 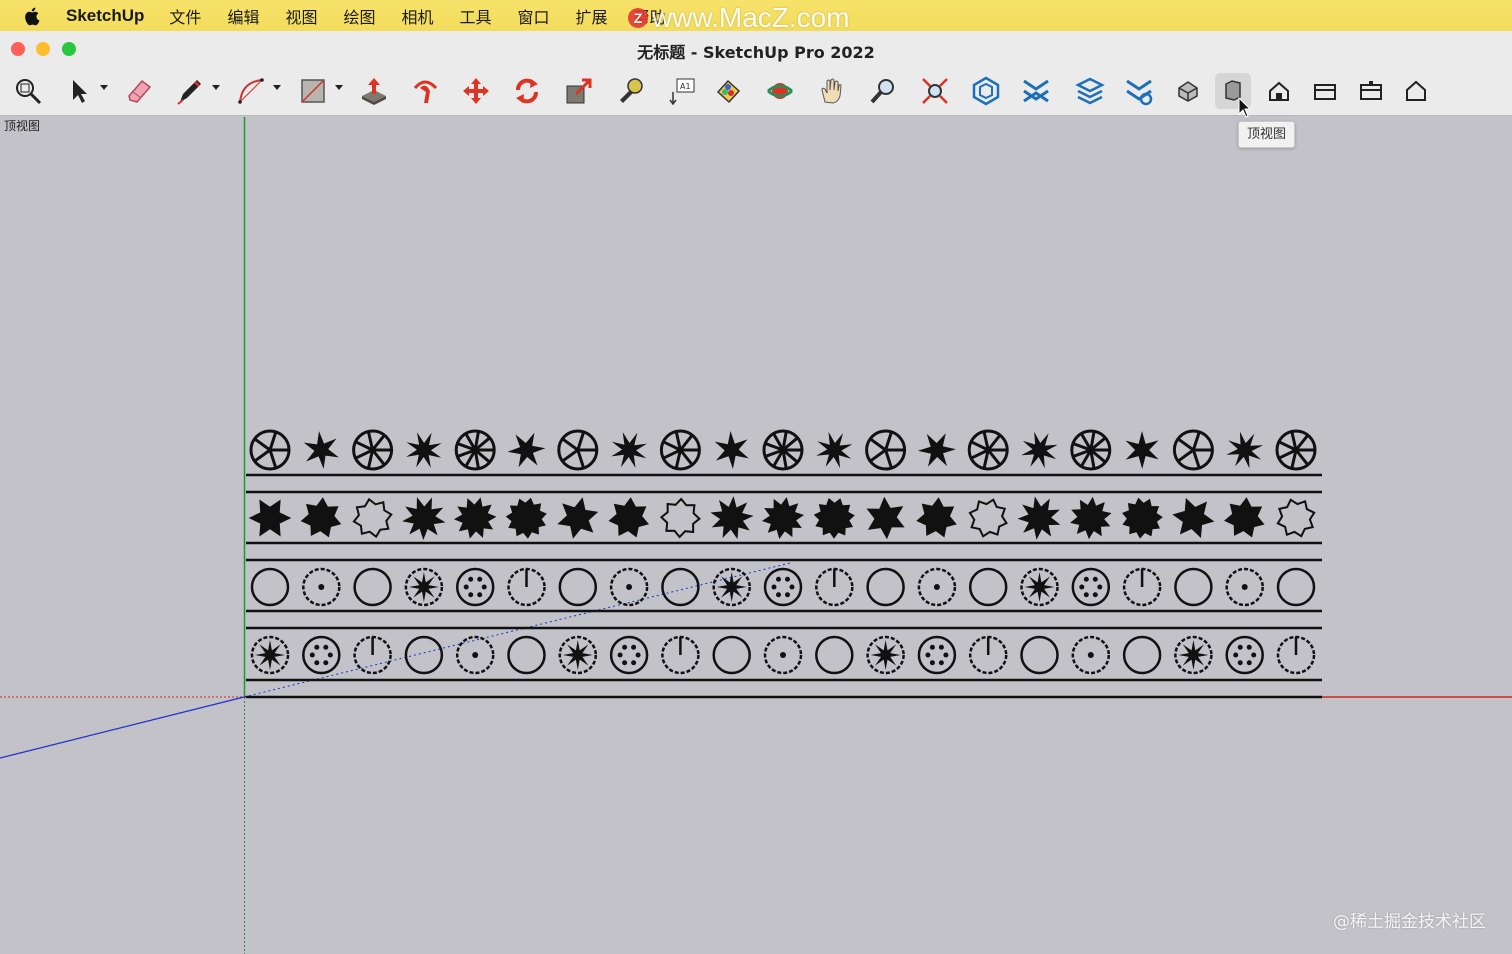 I want to click on top-view-tooltip: 顶视图, so click(x=1267, y=134).